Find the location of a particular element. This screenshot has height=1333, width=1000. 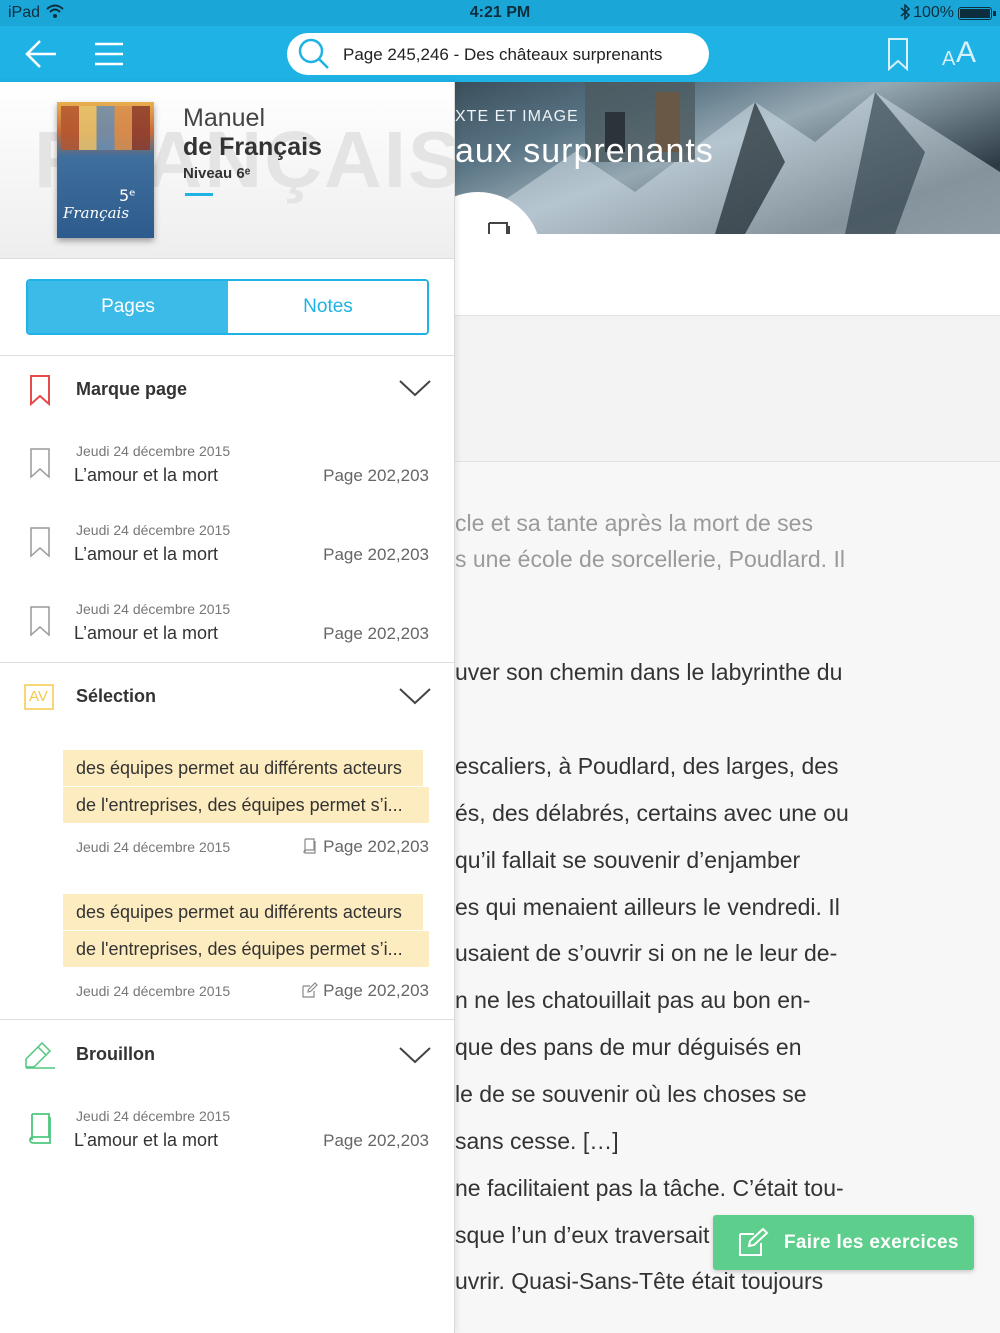

text-line: és, des délabrés, certains avec une ou is located at coordinates (652, 813).